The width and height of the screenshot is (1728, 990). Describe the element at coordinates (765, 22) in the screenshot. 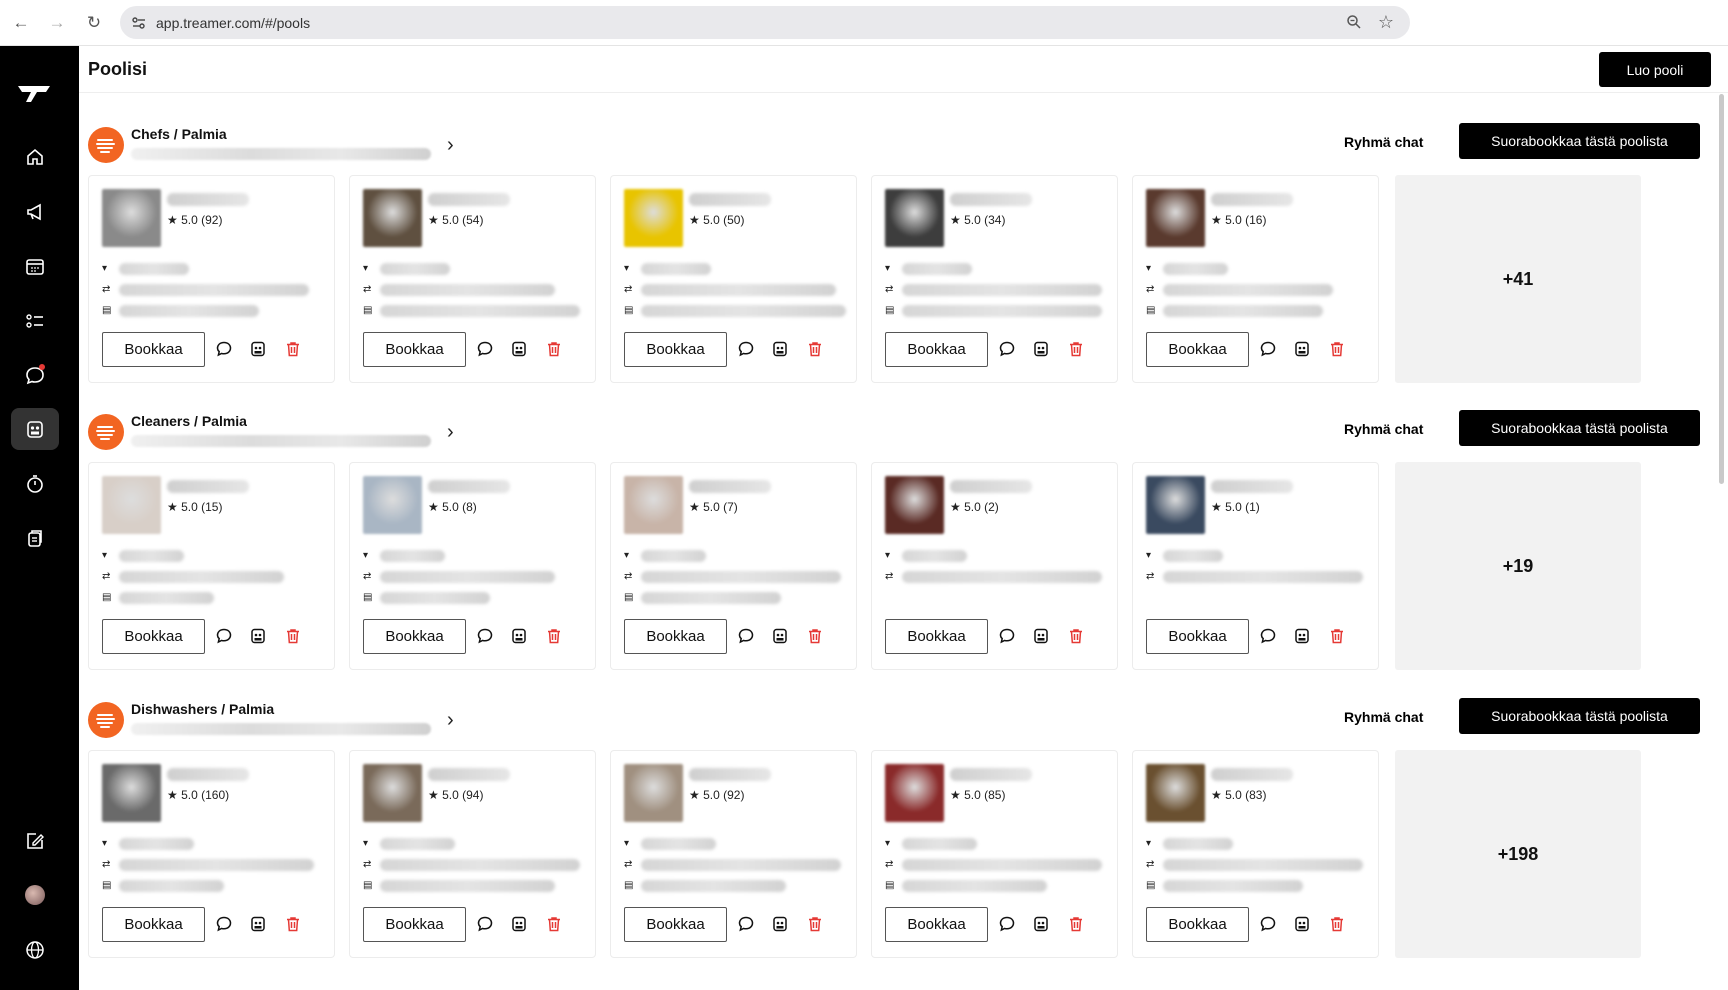

I see `address-bar: app.treamer.com/#/pools ☆` at that location.